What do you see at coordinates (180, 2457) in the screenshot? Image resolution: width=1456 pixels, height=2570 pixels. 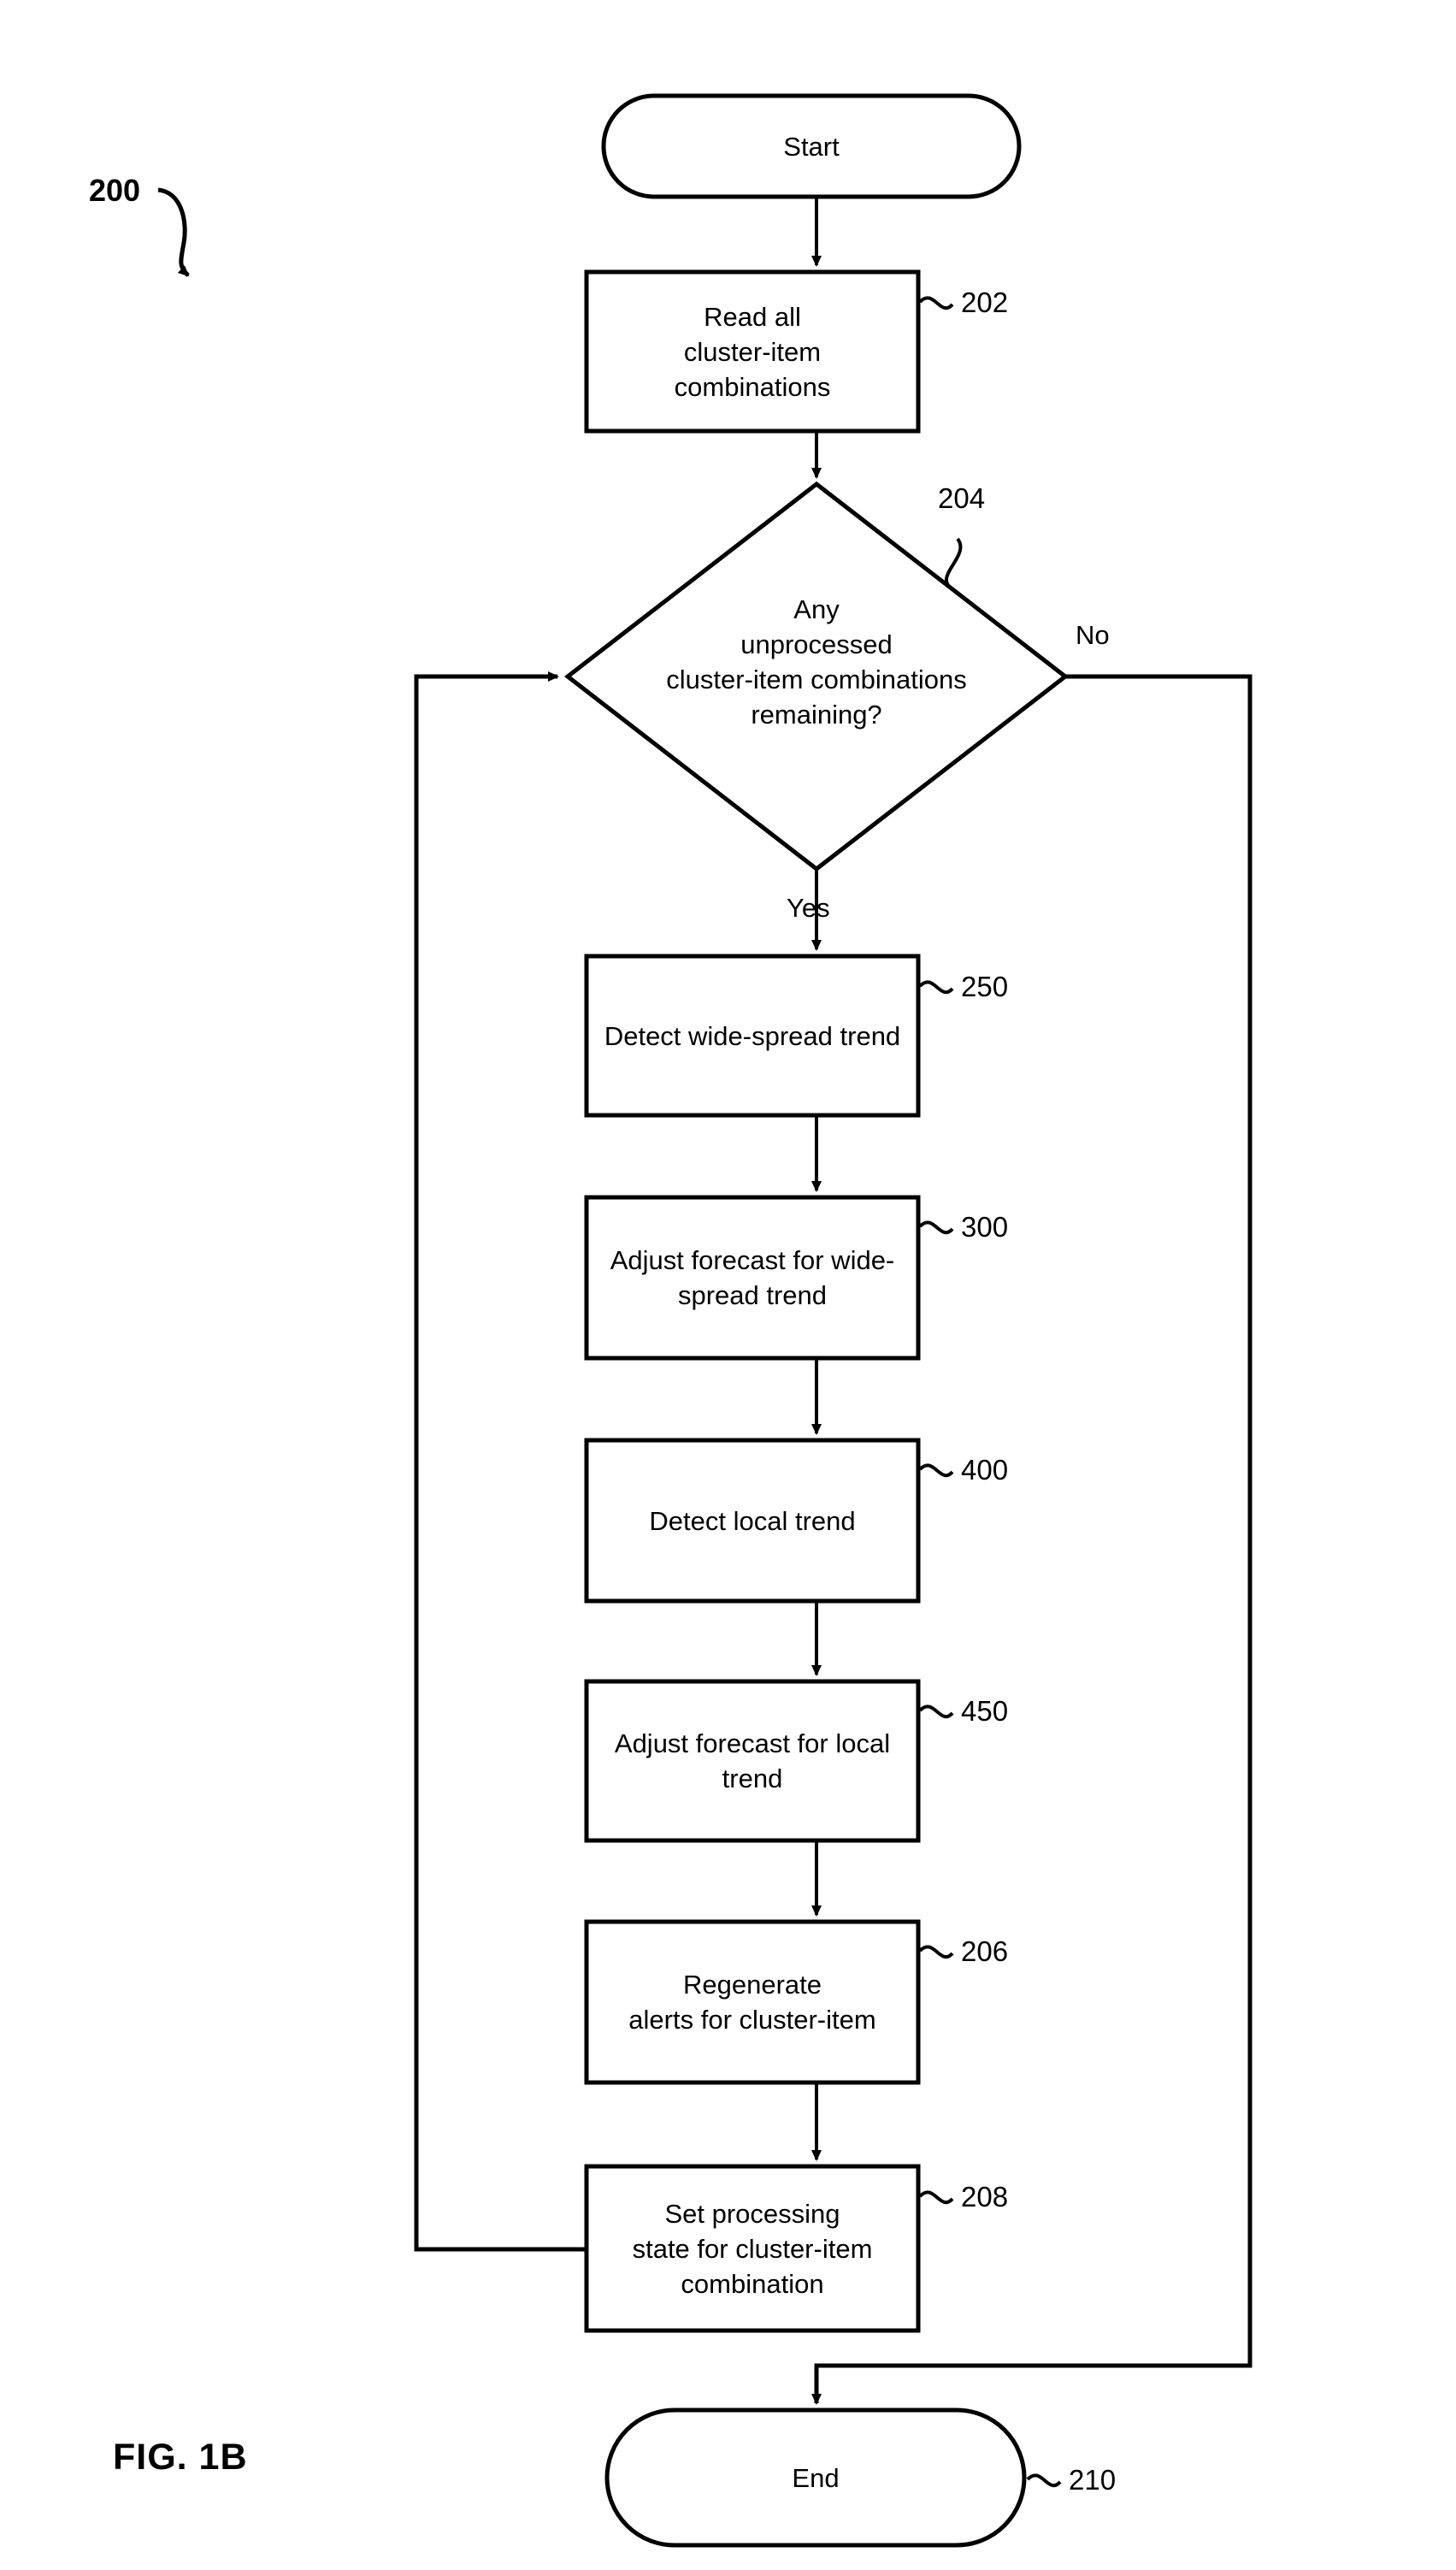 I see `figure-label: FIG. 1B` at bounding box center [180, 2457].